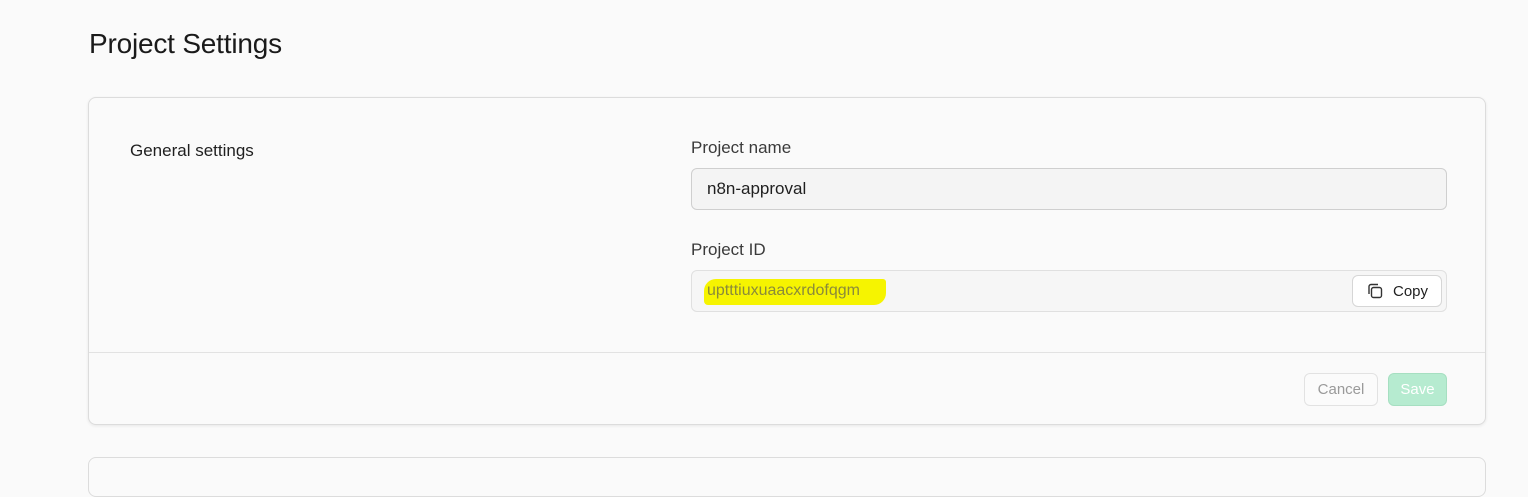  What do you see at coordinates (795, 292) in the screenshot?
I see `project-id-value: uptttiuxuaacxrdofqgm` at bounding box center [795, 292].